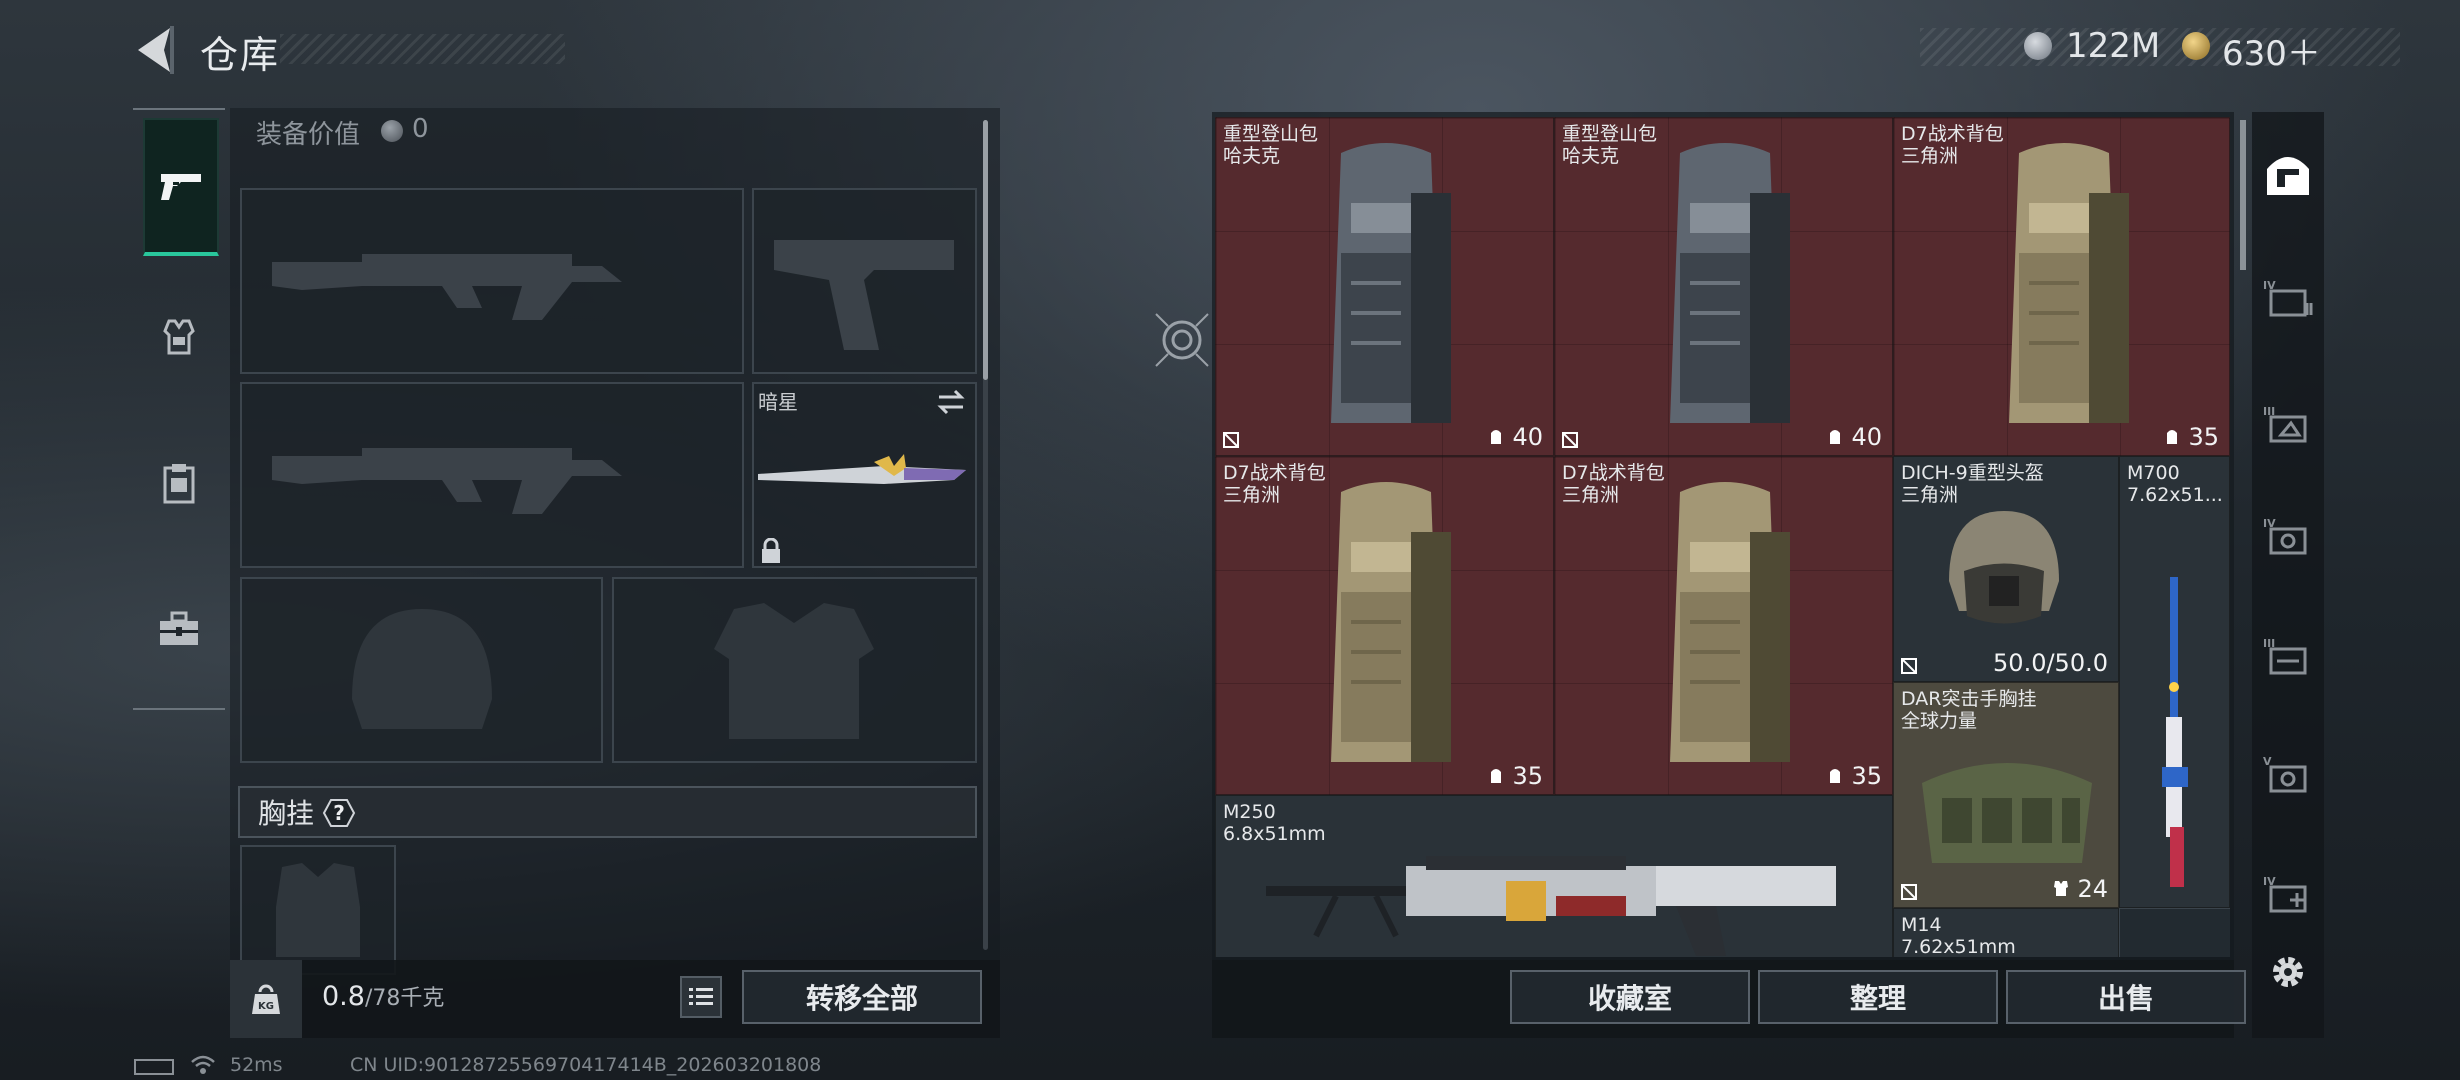 This screenshot has height=1080, width=2460. I want to click on gold-coin-balance: 630＋, so click(2271, 50).